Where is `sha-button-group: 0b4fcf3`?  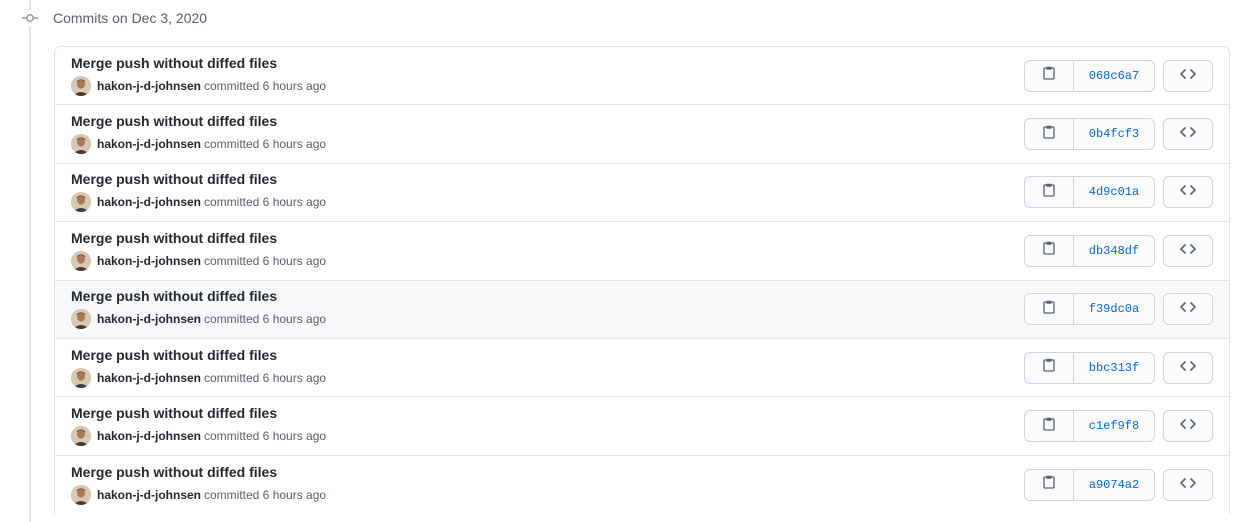
sha-button-group: 0b4fcf3 is located at coordinates (1089, 134).